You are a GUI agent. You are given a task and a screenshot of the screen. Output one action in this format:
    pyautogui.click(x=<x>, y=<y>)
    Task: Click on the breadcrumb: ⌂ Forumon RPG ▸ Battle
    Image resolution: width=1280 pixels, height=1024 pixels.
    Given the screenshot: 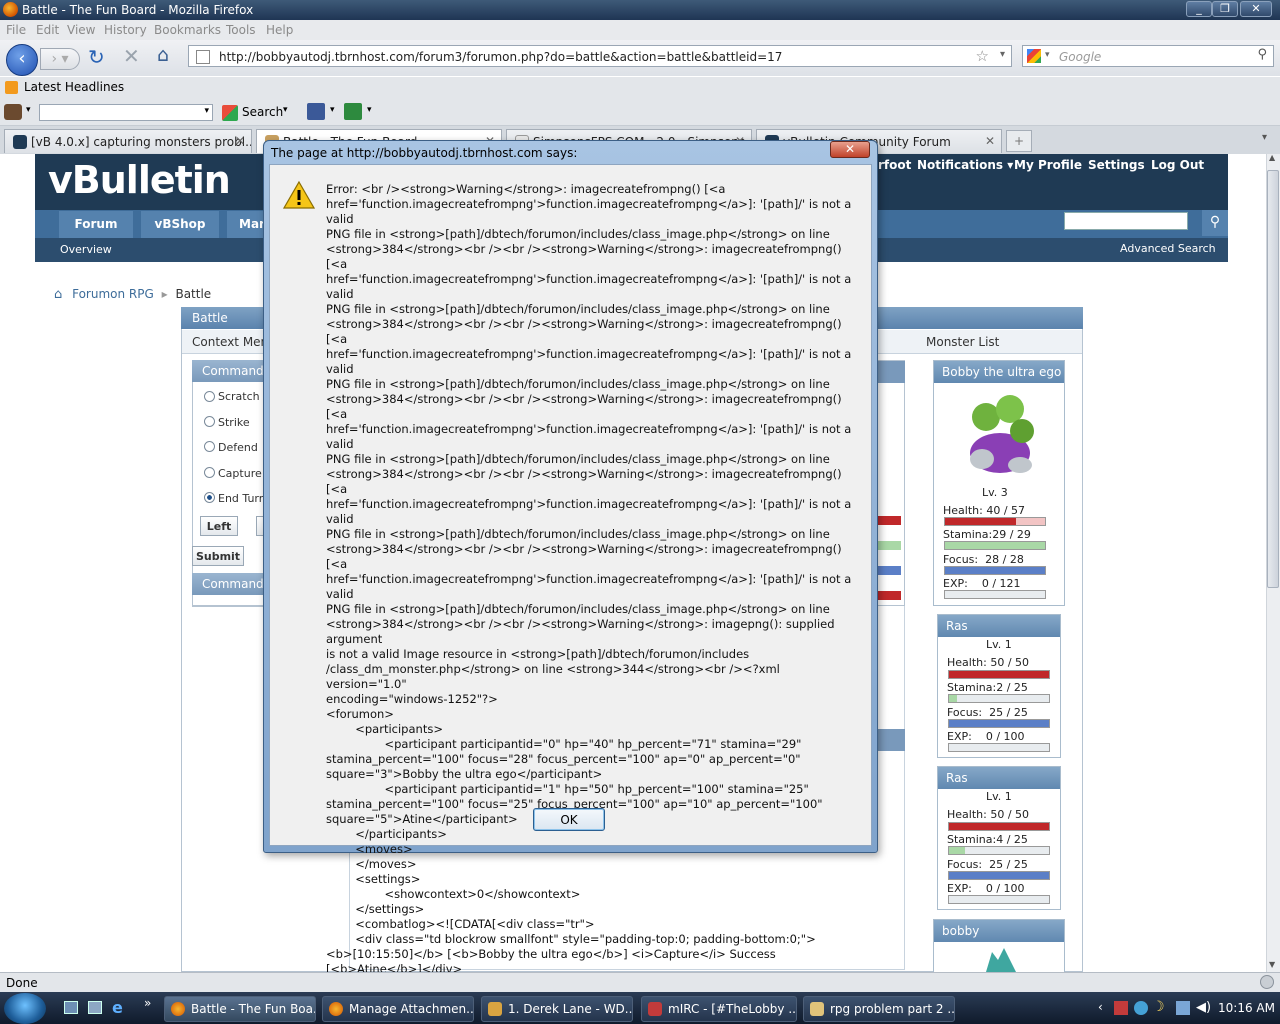 What is the action you would take?
    pyautogui.click(x=132, y=294)
    